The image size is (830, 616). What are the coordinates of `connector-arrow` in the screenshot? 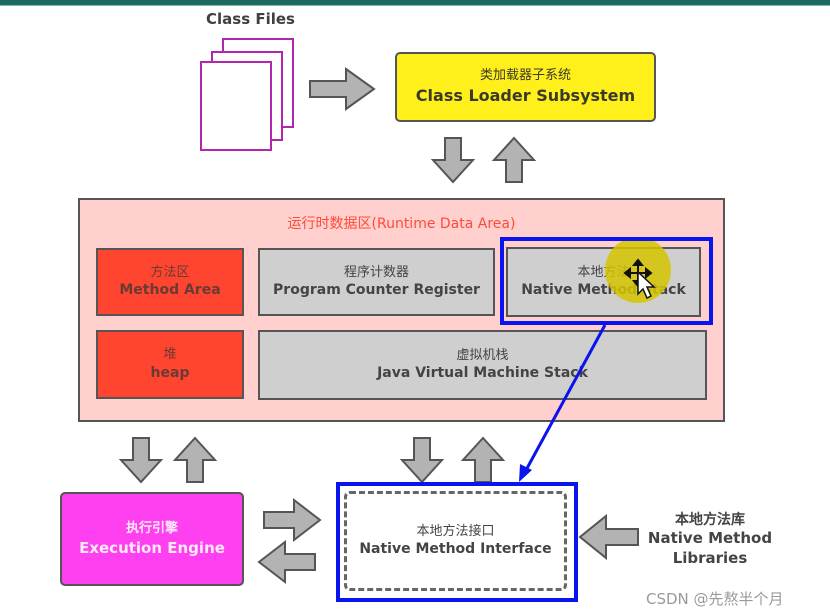 It's located at (563, 403).